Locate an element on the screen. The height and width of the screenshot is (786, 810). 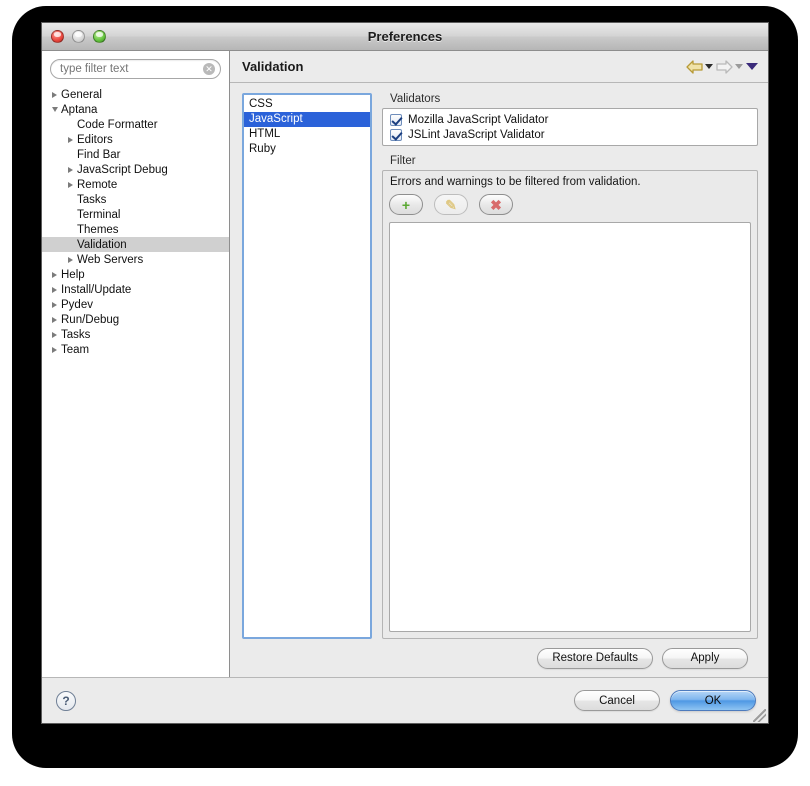
language-item-ruby: Ruby is located at coordinates (307, 149).